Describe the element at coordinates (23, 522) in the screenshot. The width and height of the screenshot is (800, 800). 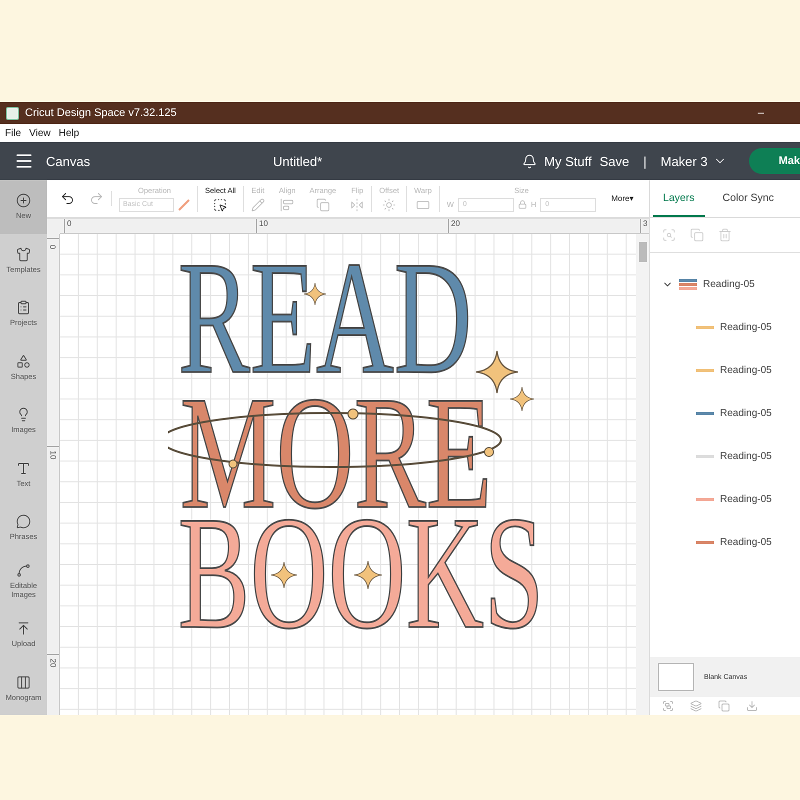
I see `speech-bubble-icon` at that location.